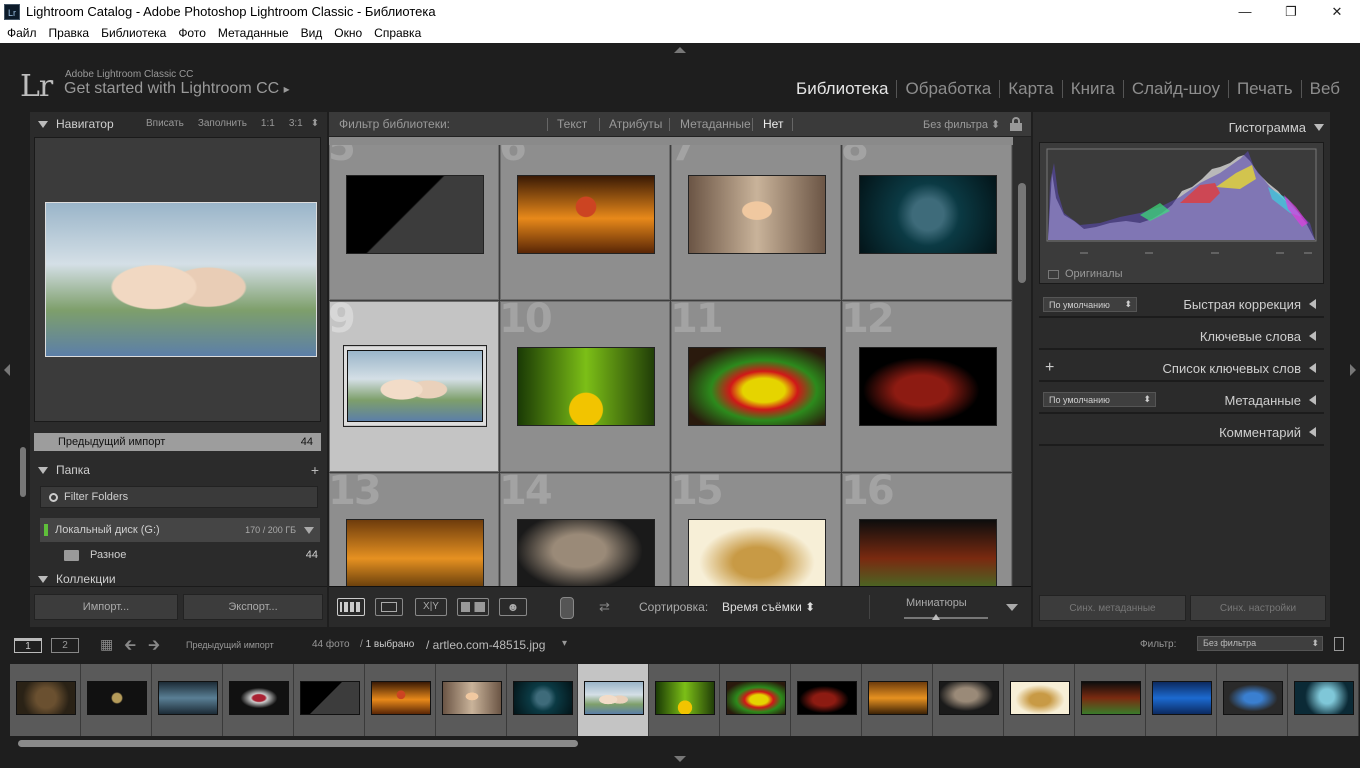 The width and height of the screenshot is (1360, 768). I want to click on volume-row: Локальный диск (G:) 170 / 200 ГБ, so click(180, 530).